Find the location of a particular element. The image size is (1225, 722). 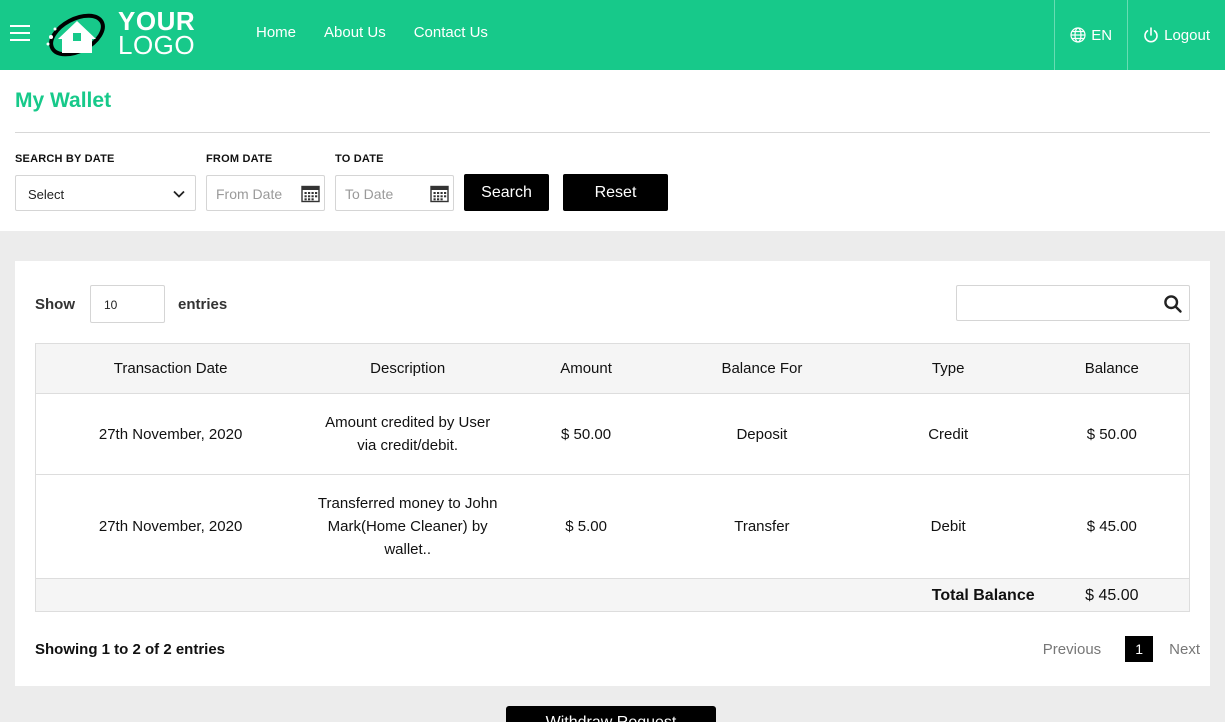

globe-icon is located at coordinates (1078, 35).